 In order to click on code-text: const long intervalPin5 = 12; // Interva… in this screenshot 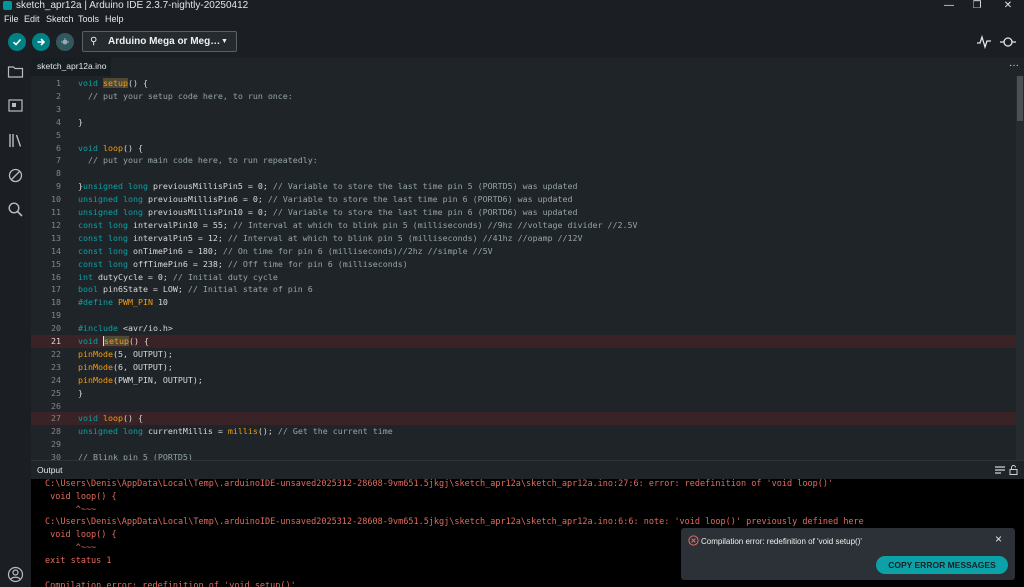, I will do `click(330, 238)`.